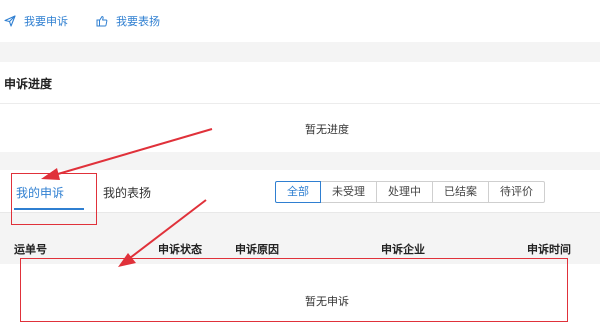 The image size is (600, 334). Describe the element at coordinates (138, 21) in the screenshot. I see `praise-button-label: 我要表扬` at that location.